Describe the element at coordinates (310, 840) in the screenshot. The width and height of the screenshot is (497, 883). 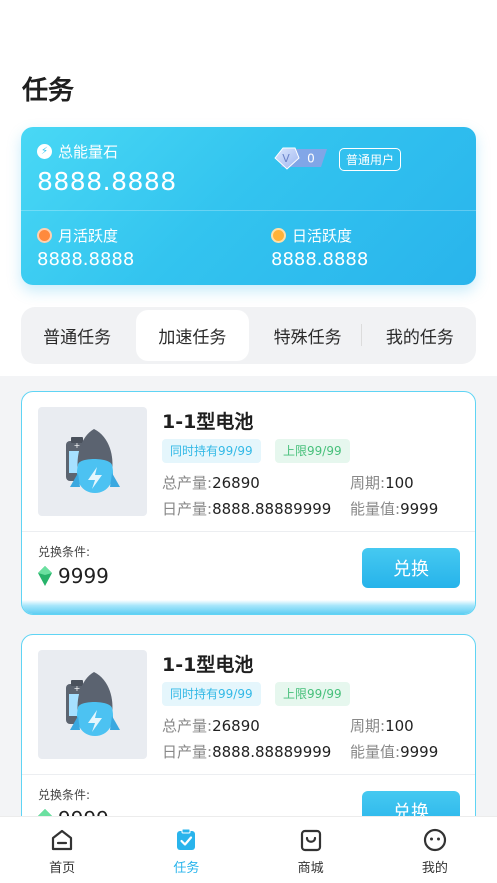
I see `shop-icon` at that location.